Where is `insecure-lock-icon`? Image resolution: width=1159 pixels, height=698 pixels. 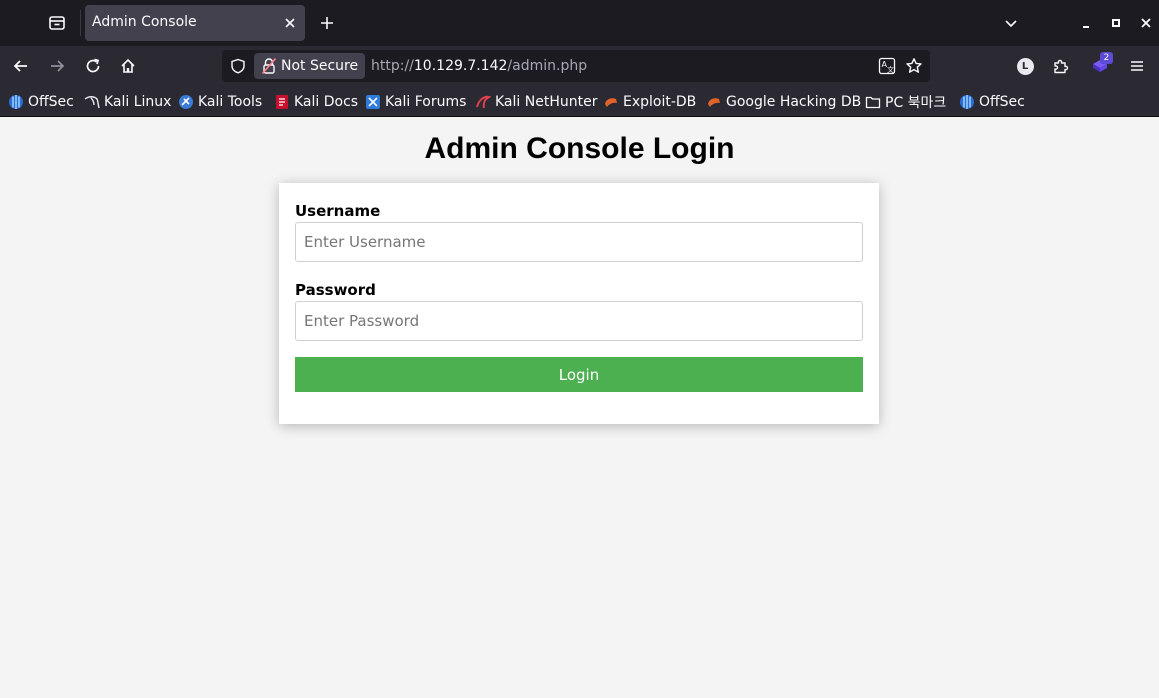 insecure-lock-icon is located at coordinates (269, 66).